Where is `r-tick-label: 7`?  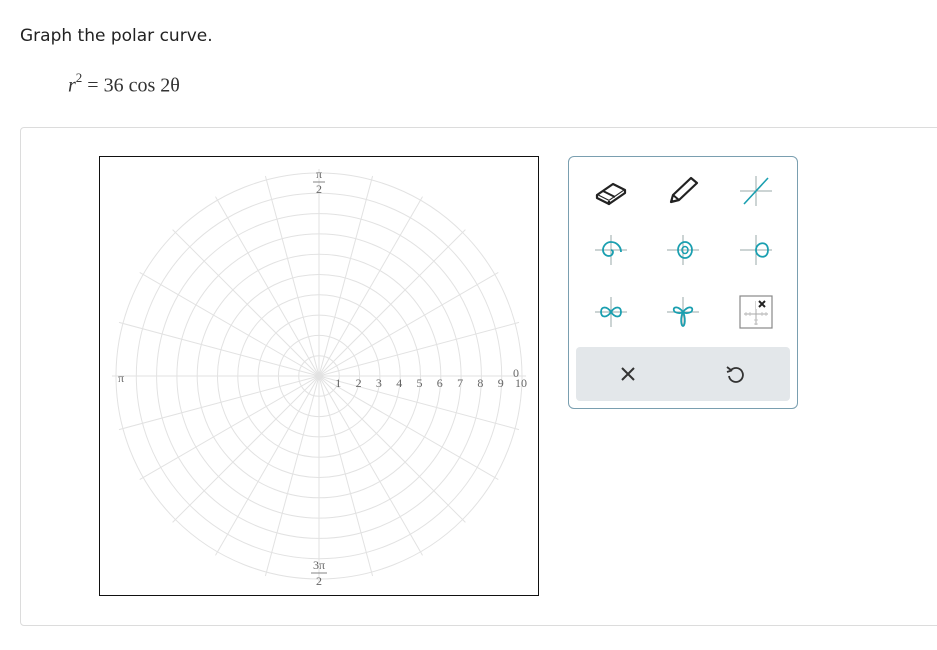 r-tick-label: 7 is located at coordinates (460, 383).